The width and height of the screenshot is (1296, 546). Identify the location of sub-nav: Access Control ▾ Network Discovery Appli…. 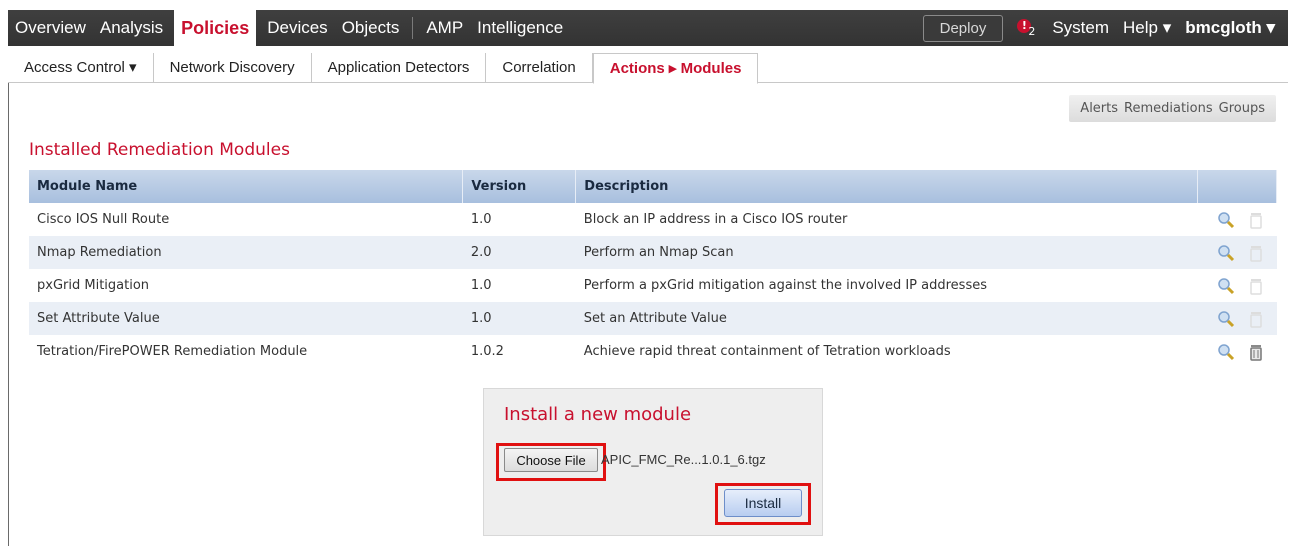
(648, 68).